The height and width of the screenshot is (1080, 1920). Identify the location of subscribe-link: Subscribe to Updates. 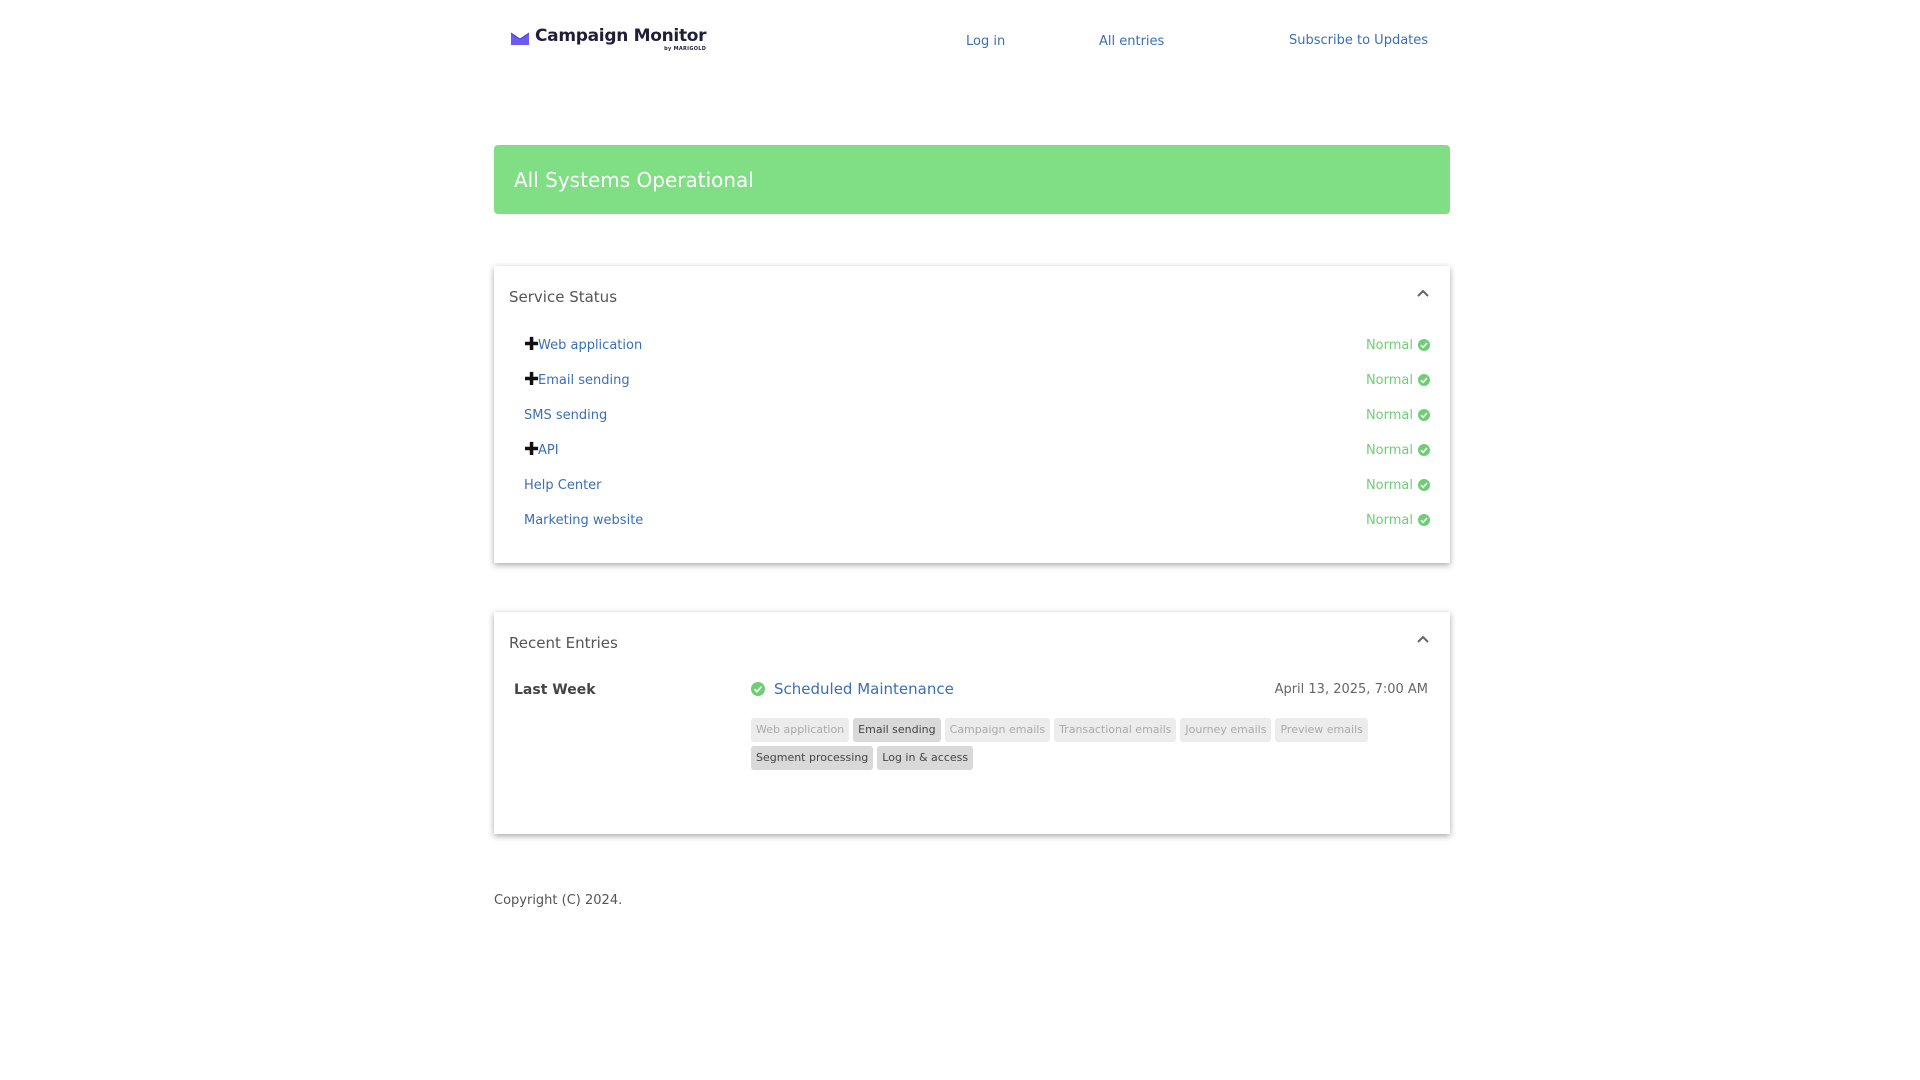
(1358, 40).